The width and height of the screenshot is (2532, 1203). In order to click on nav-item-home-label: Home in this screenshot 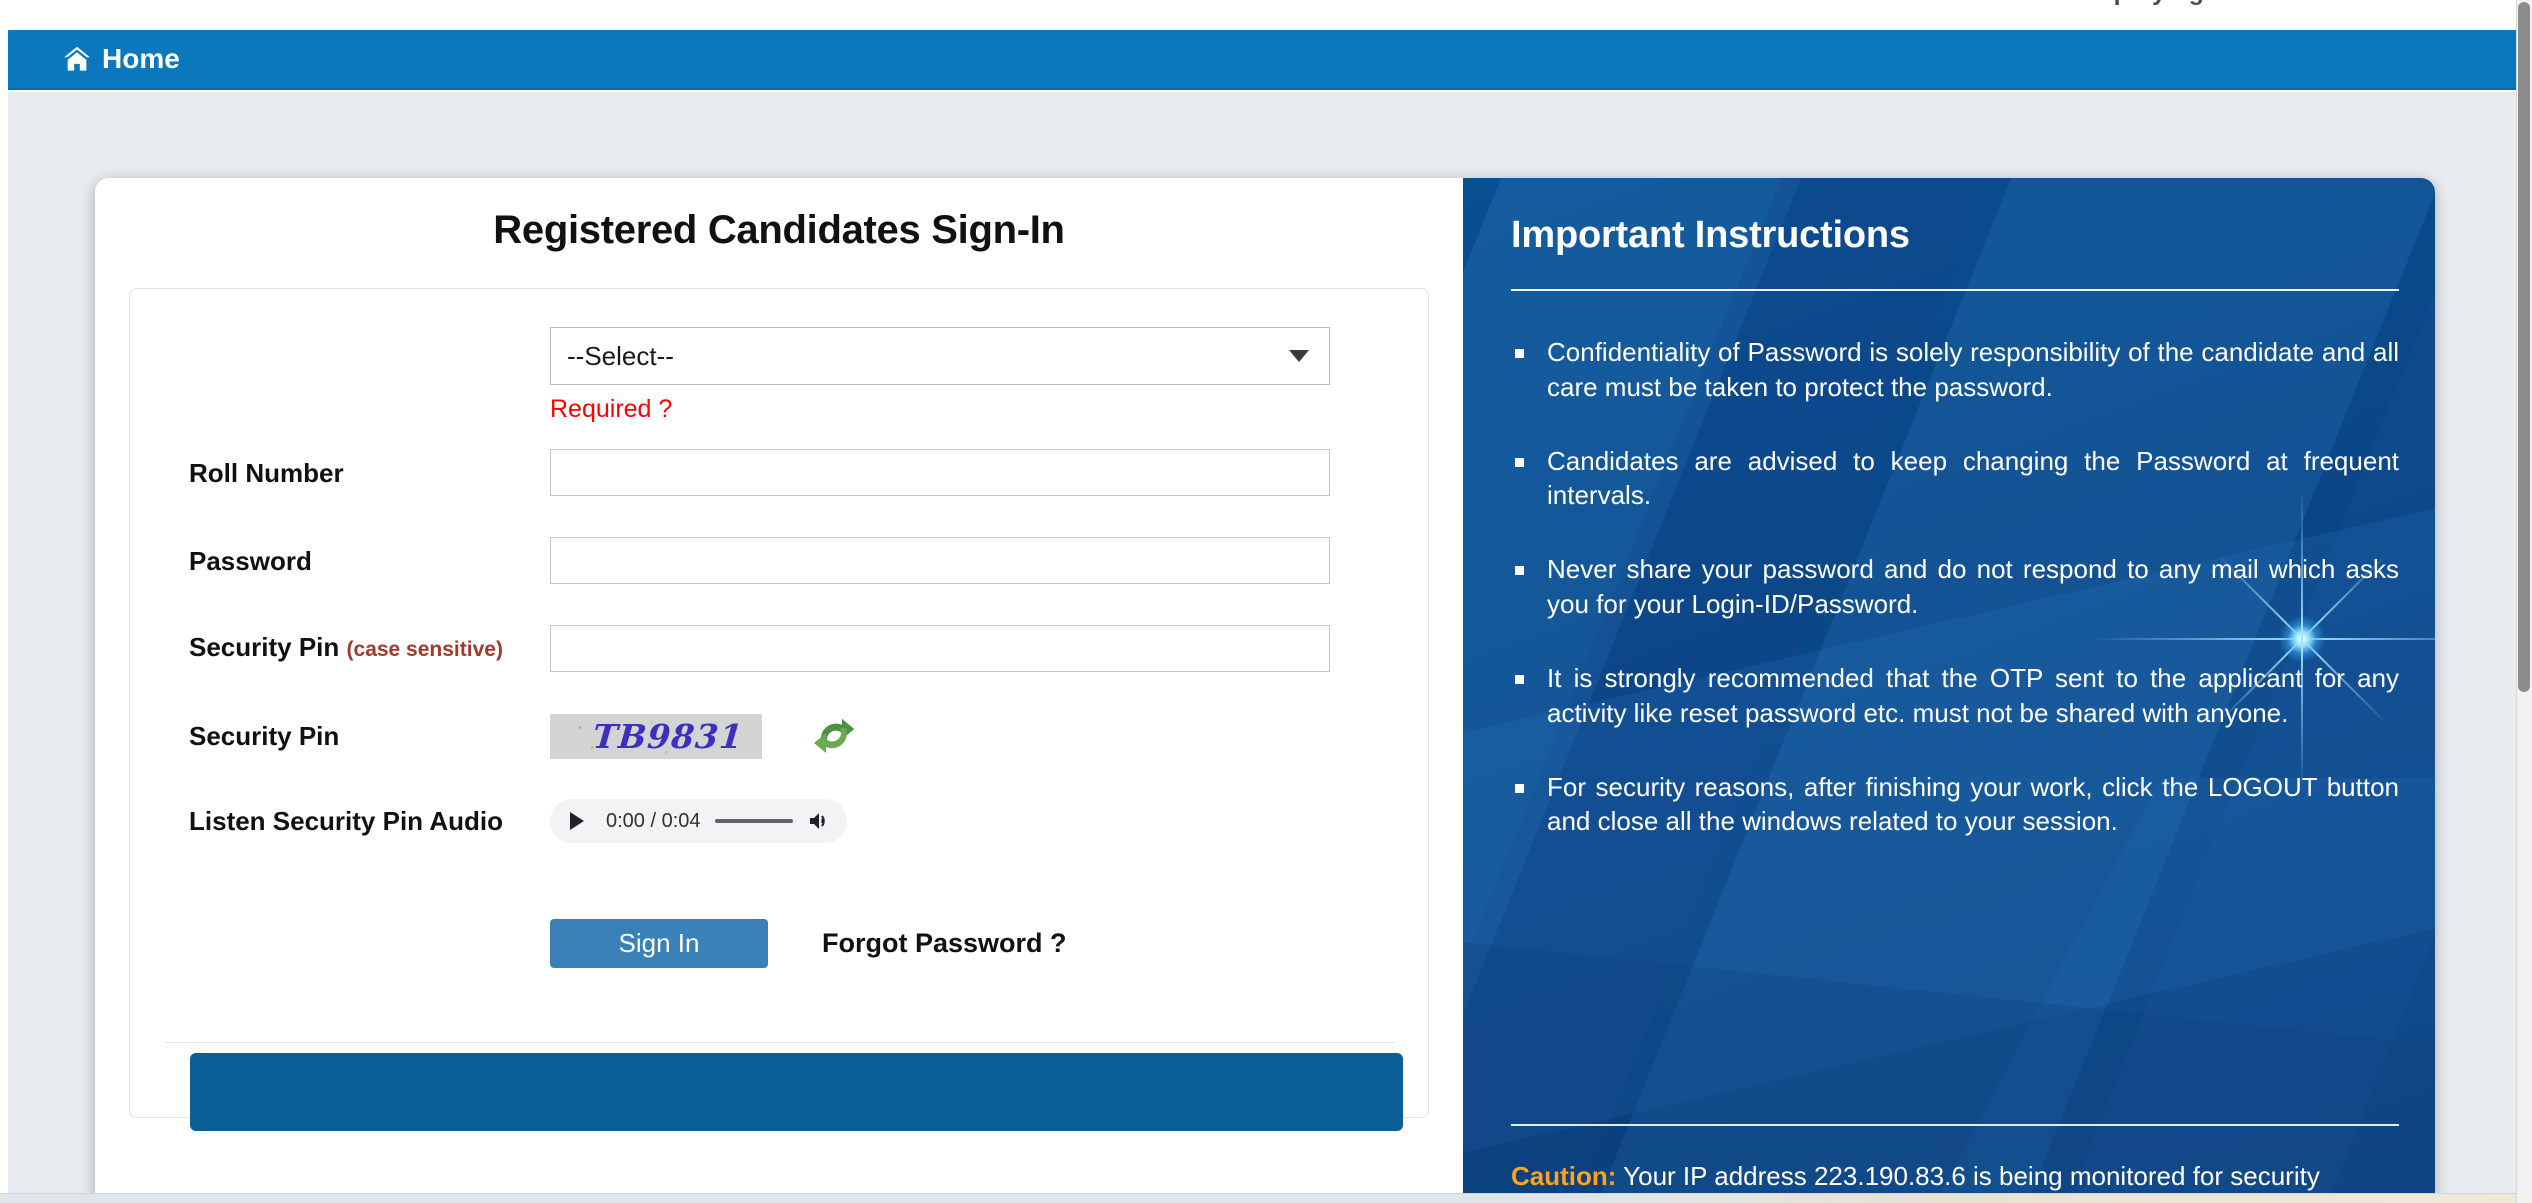, I will do `click(141, 58)`.